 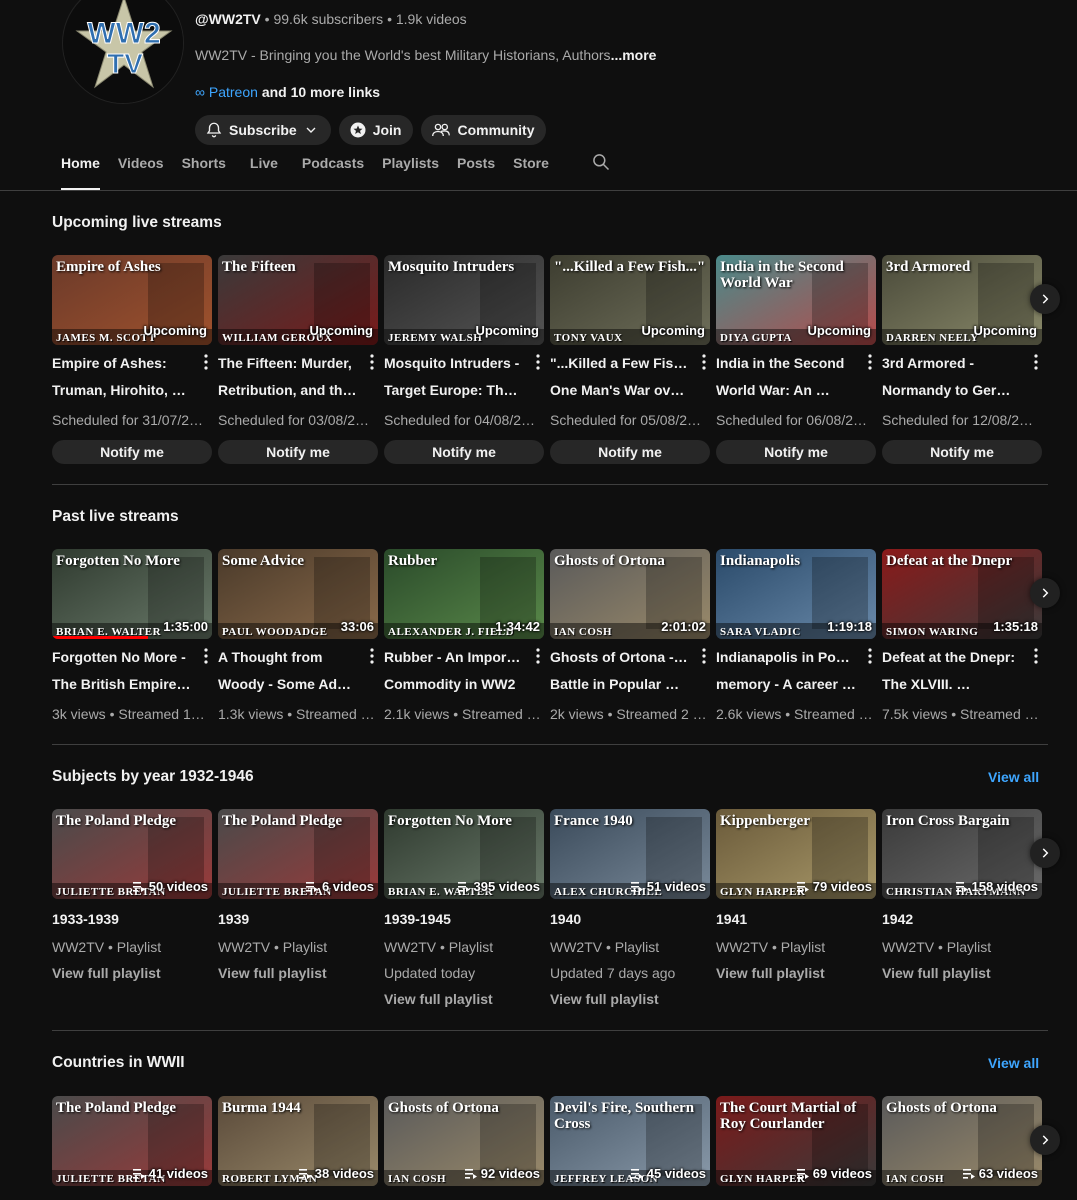 What do you see at coordinates (263, 130) in the screenshot?
I see `subscribe-button: Subscribe` at bounding box center [263, 130].